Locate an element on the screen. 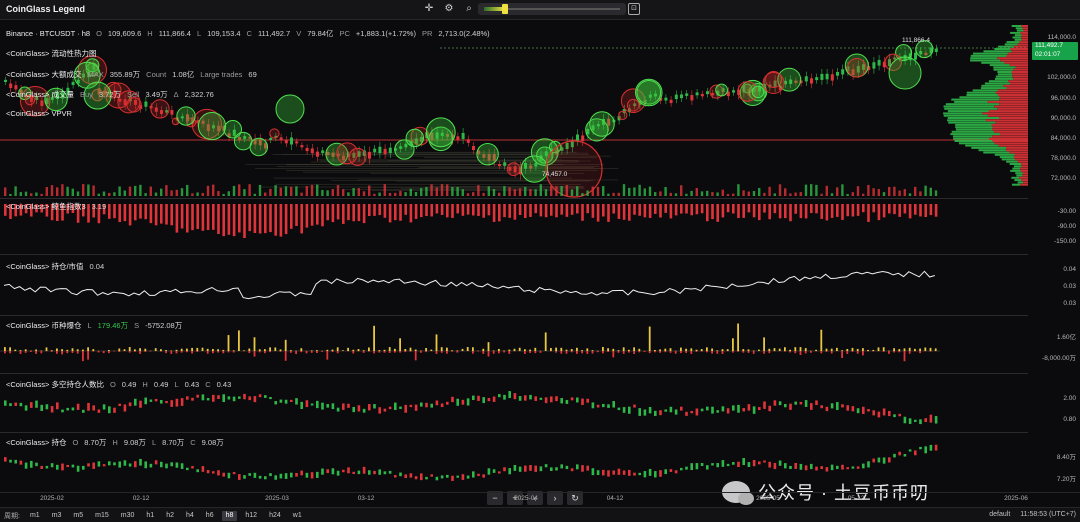  timeframe-h1: h1 is located at coordinates (150, 516).